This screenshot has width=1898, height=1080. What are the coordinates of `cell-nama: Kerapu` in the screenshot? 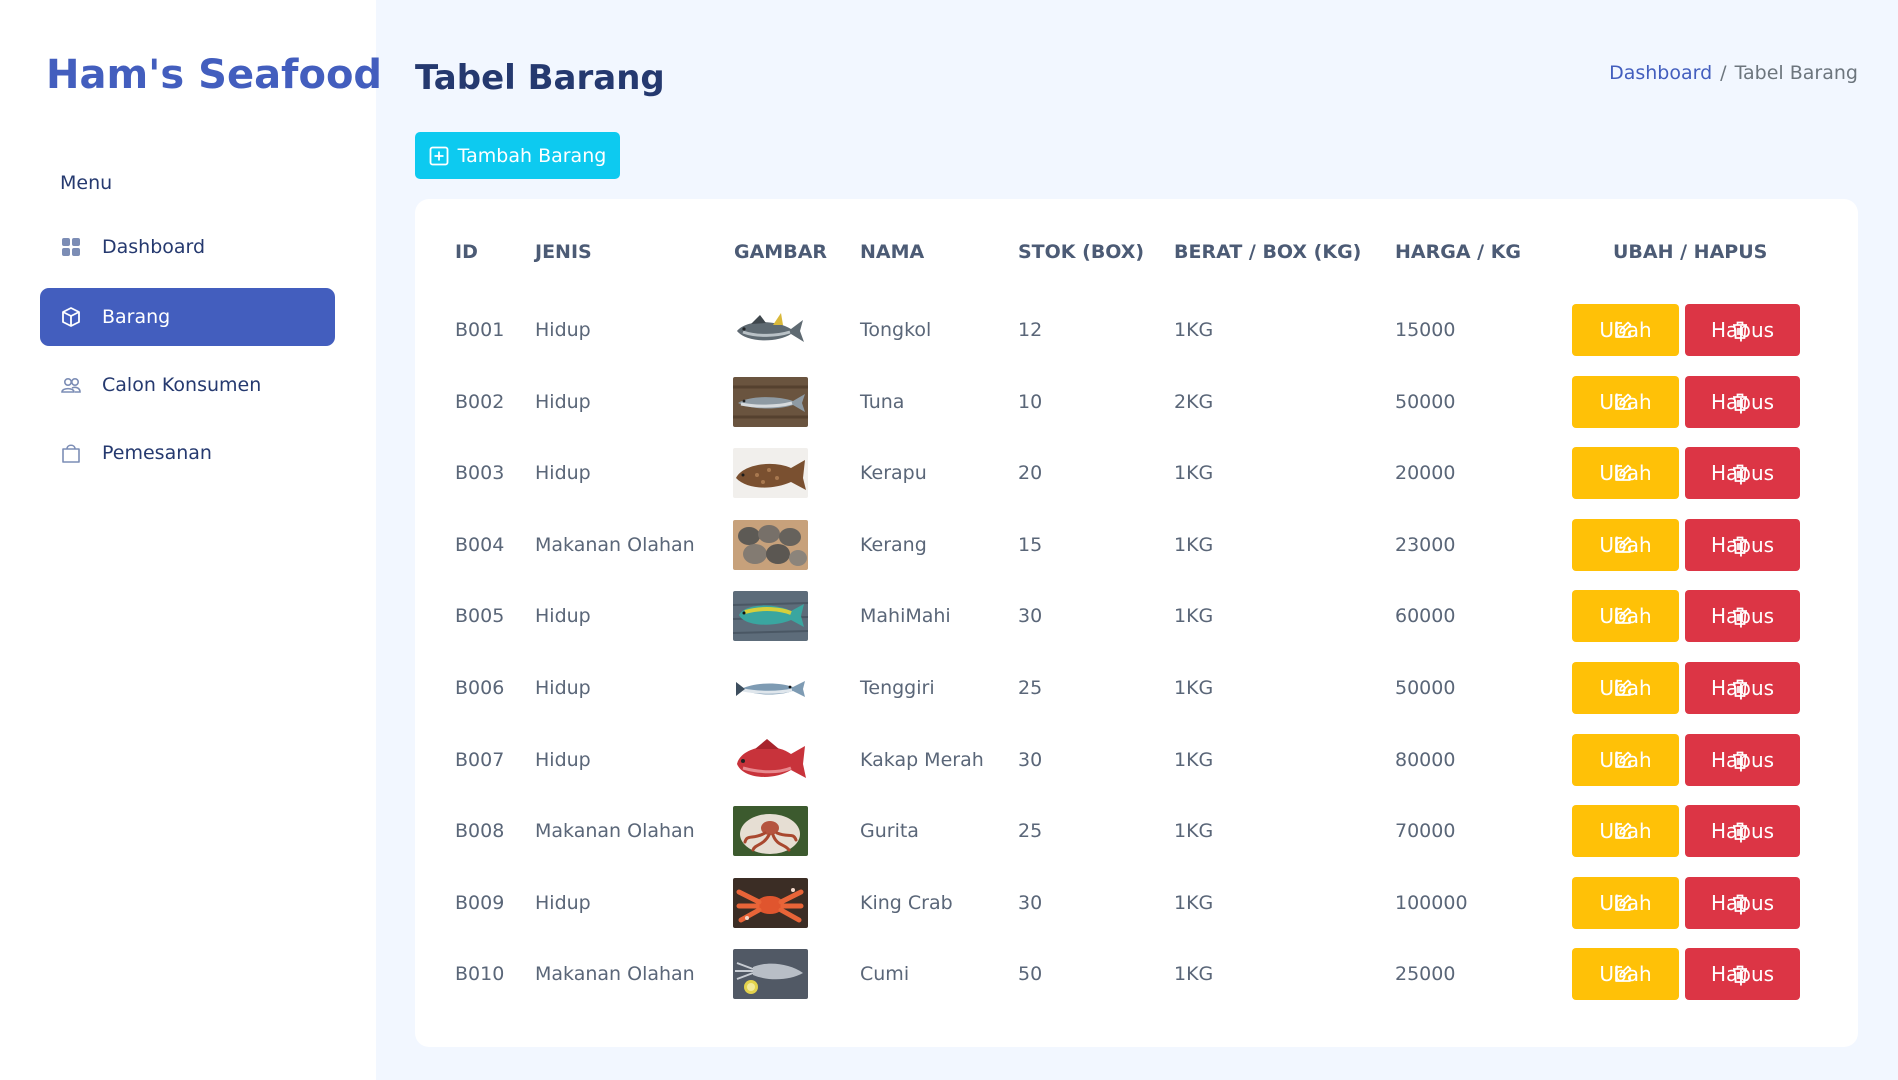 It's located at (893, 473).